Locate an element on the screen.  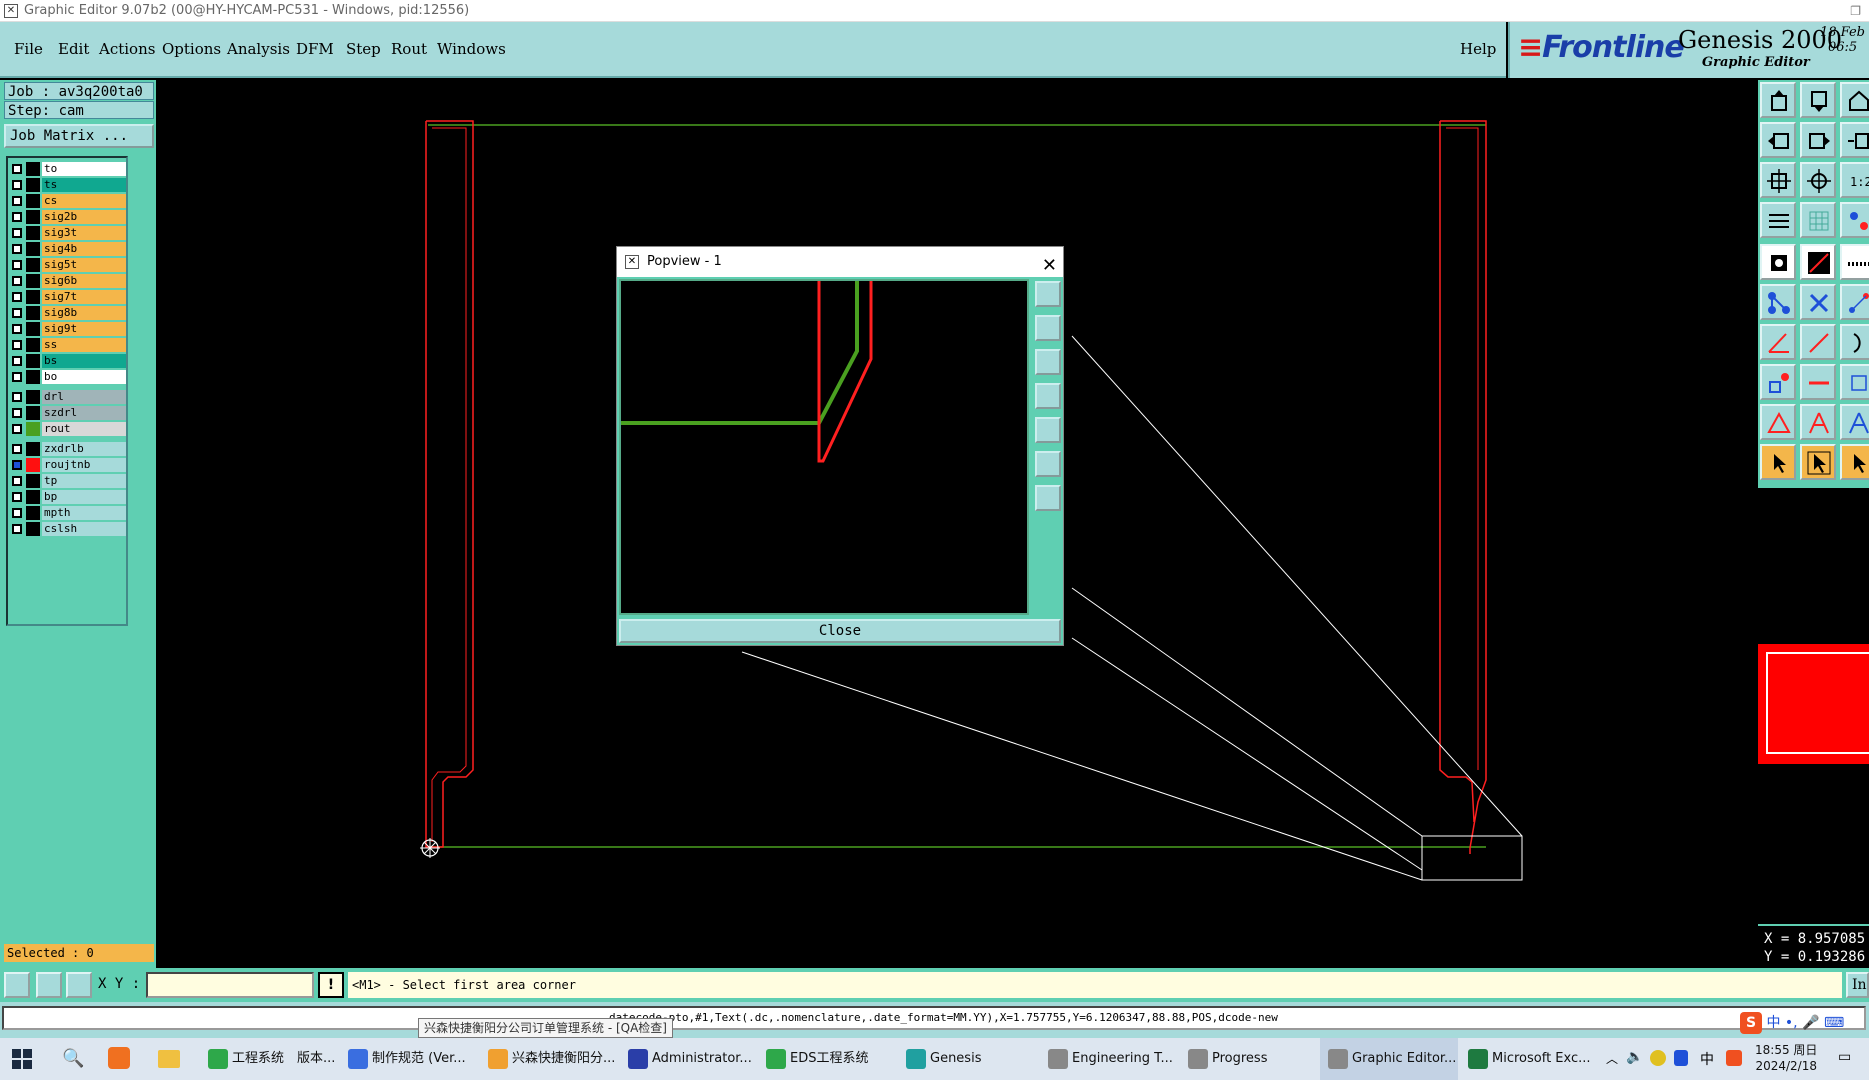
popview-pan-left-icon is located at coordinates (1048, 396).